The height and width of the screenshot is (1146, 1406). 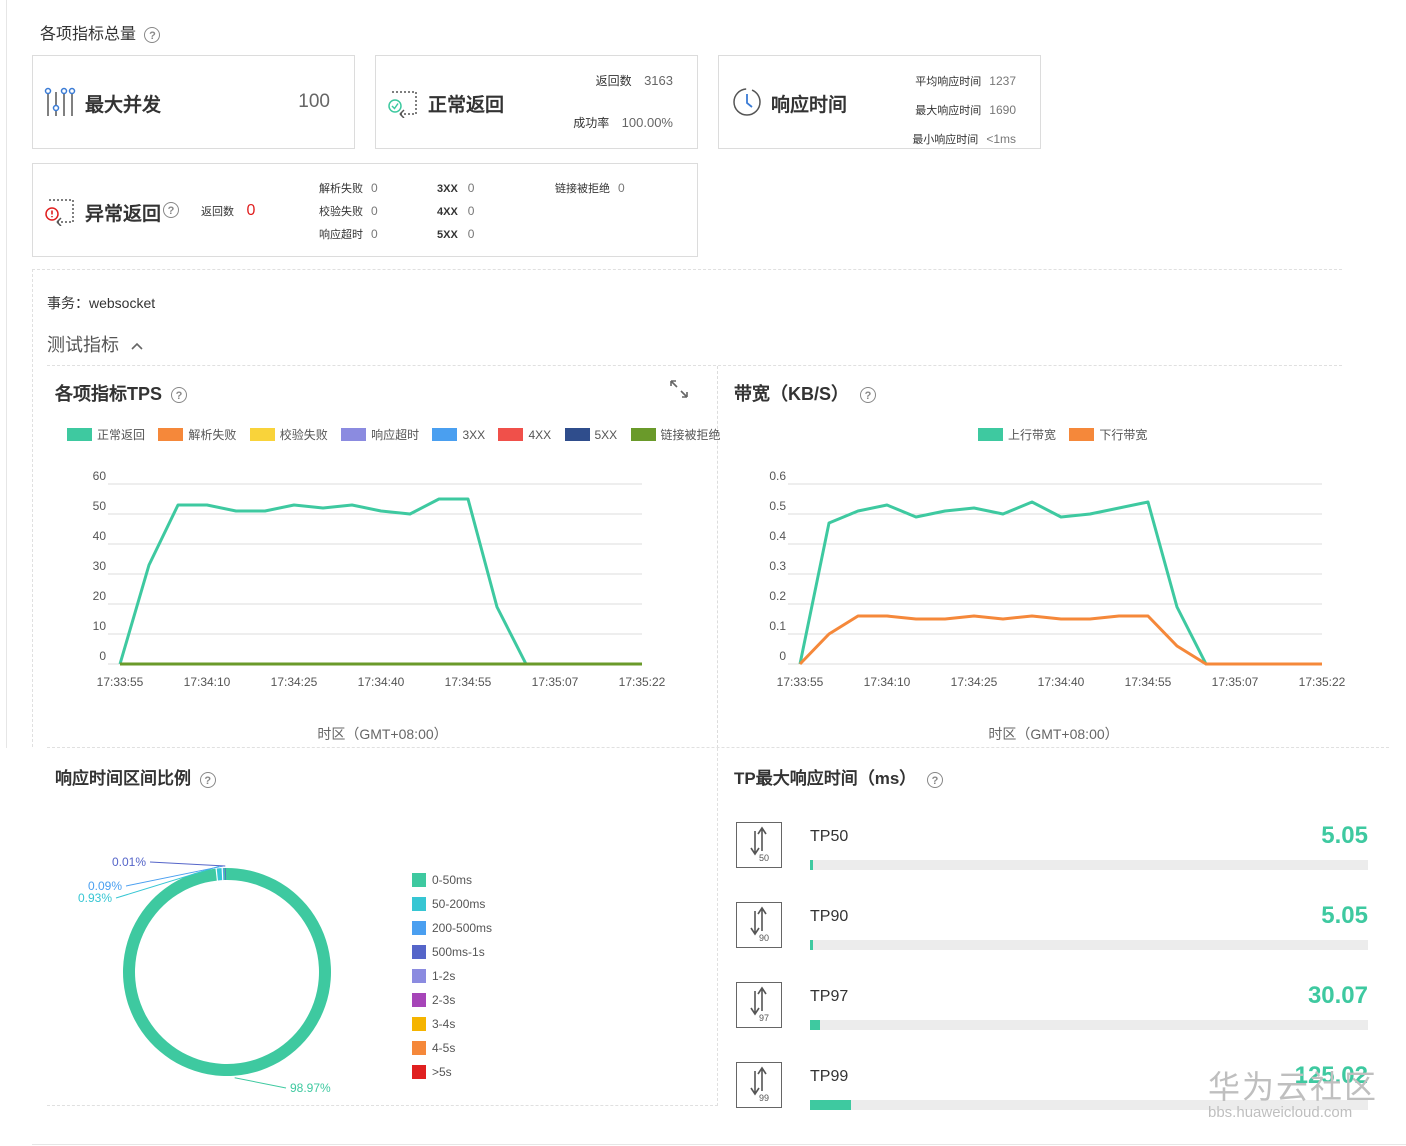 What do you see at coordinates (100, 566) in the screenshot?
I see `y-tick-label: 30` at bounding box center [100, 566].